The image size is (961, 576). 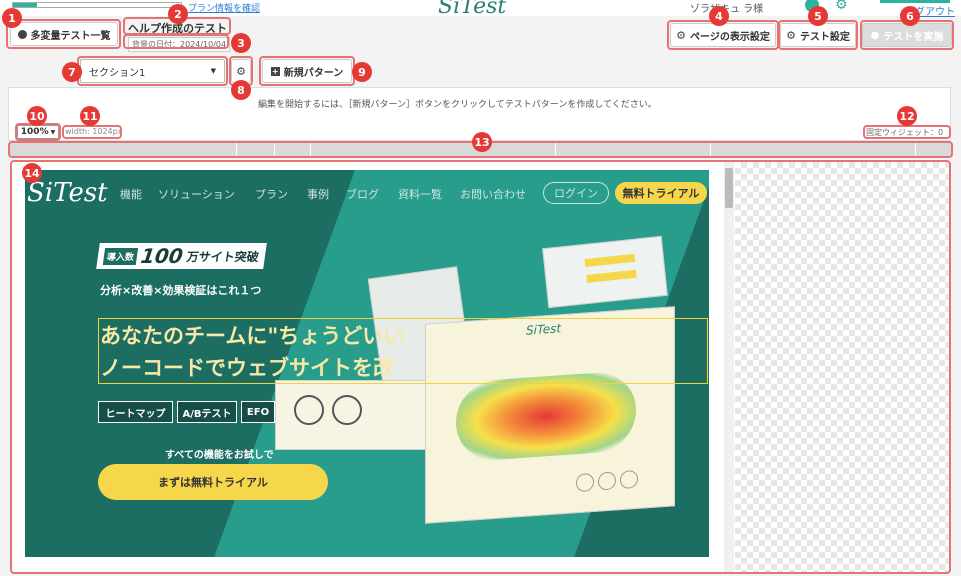 What do you see at coordinates (472, 9) in the screenshot?
I see `app-logo: SiTest` at bounding box center [472, 9].